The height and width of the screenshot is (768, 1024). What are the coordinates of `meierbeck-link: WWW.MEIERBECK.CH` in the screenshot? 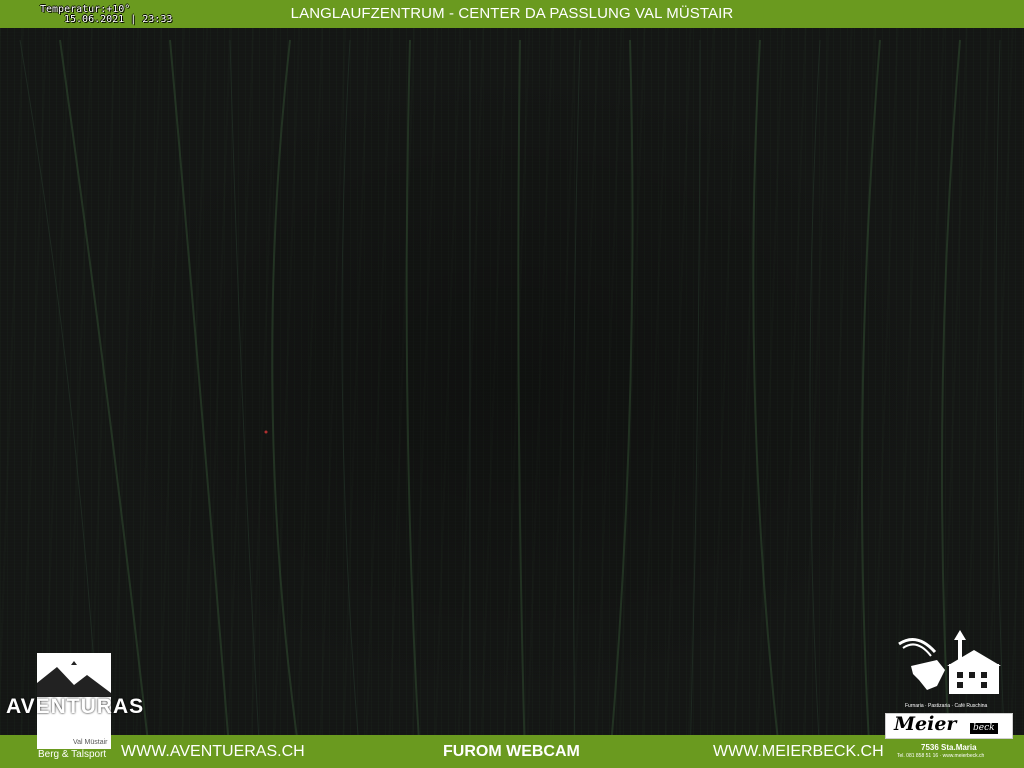 It's located at (798, 751).